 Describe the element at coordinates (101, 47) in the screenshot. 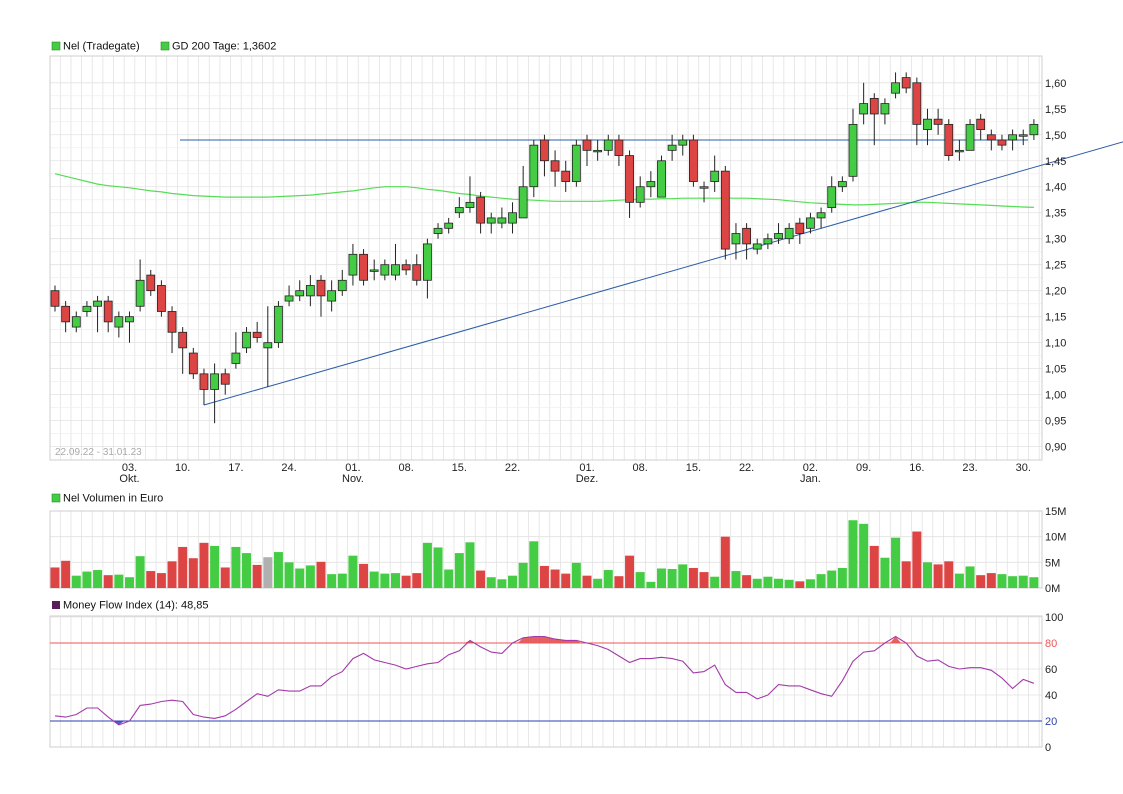

I see `legend-label-nel: Nel (Tradegate)` at that location.